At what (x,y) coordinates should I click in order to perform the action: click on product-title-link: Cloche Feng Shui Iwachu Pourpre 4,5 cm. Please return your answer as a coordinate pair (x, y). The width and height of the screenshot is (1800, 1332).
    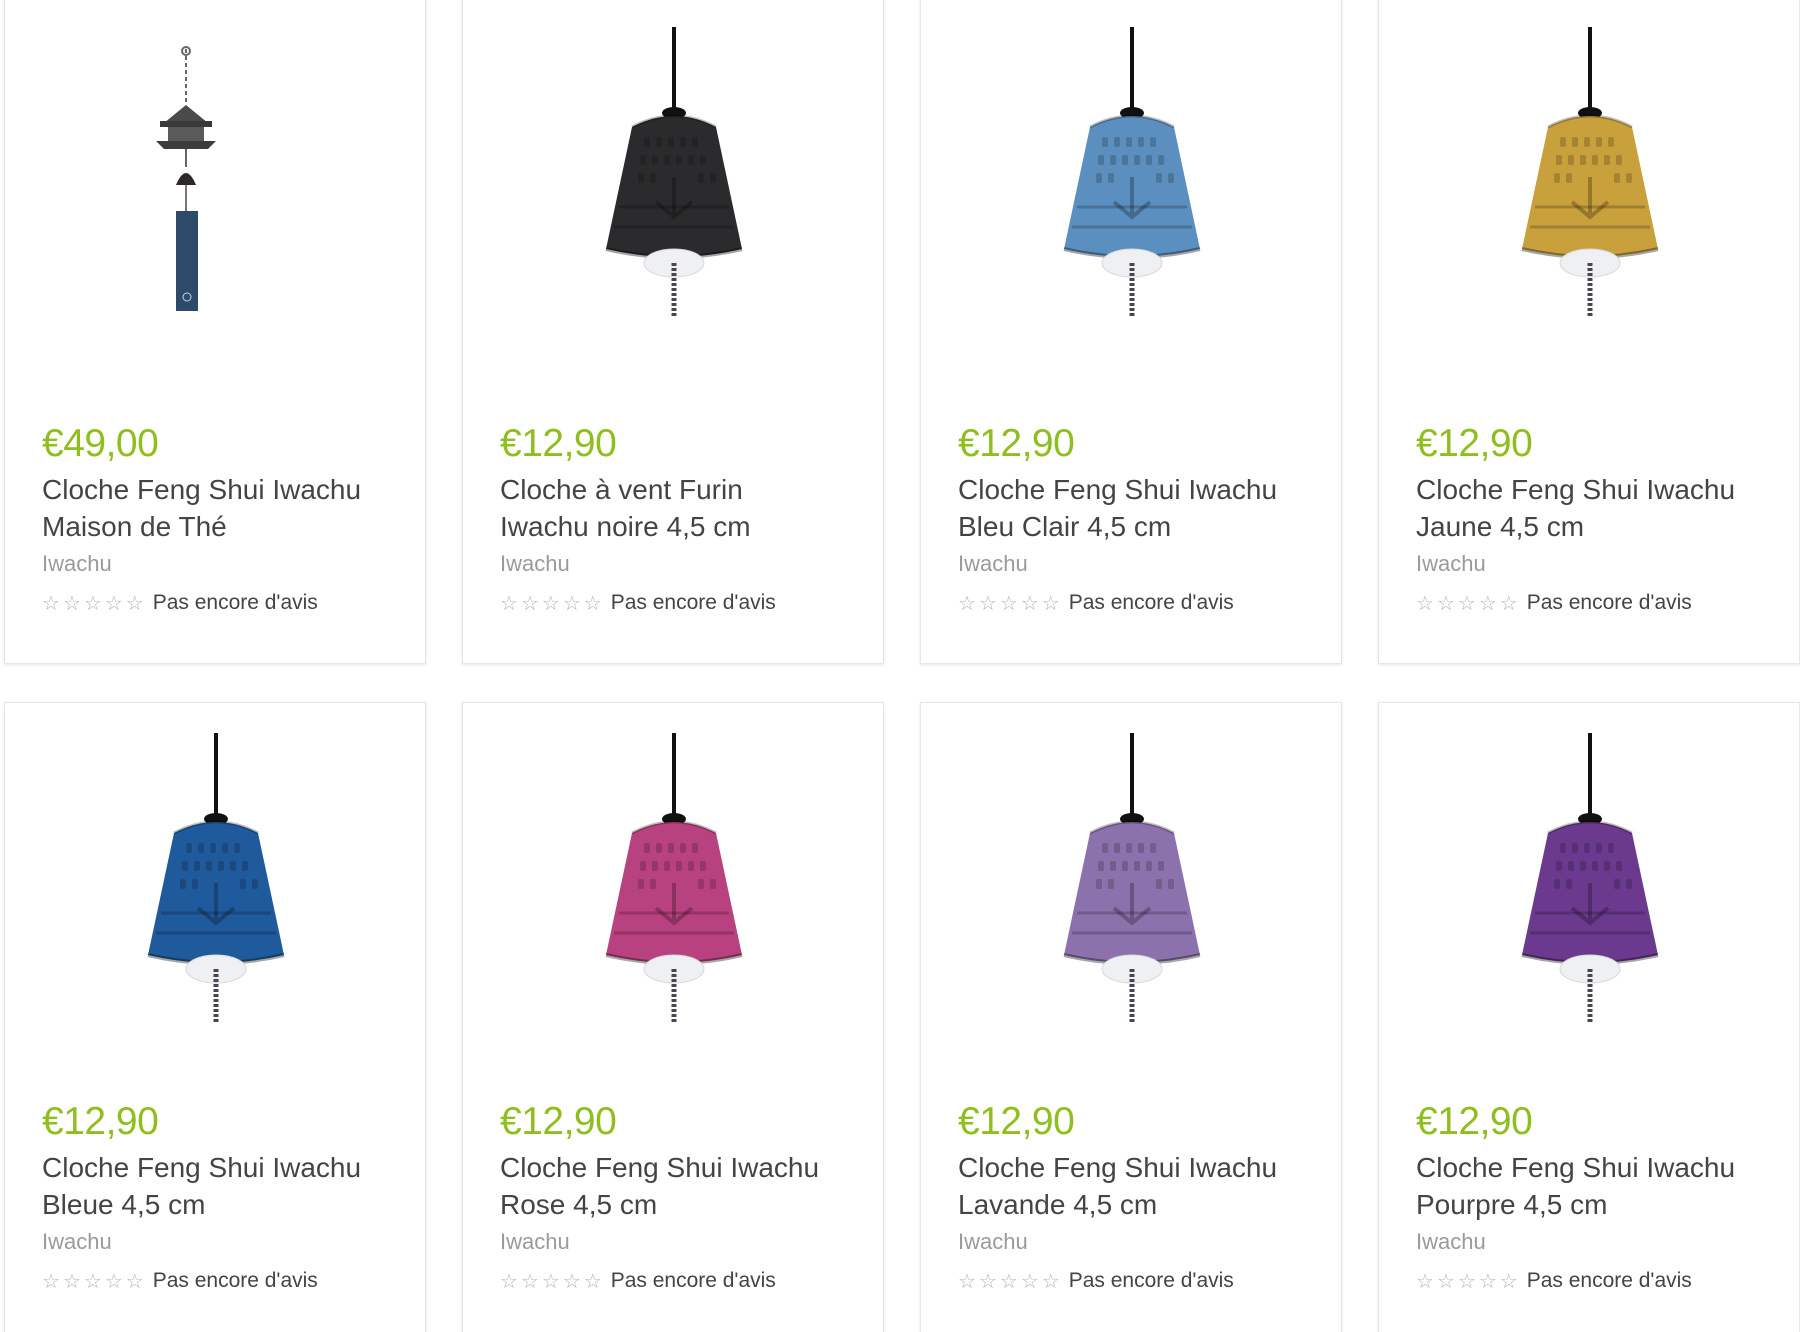
    Looking at the image, I should click on (1581, 1186).